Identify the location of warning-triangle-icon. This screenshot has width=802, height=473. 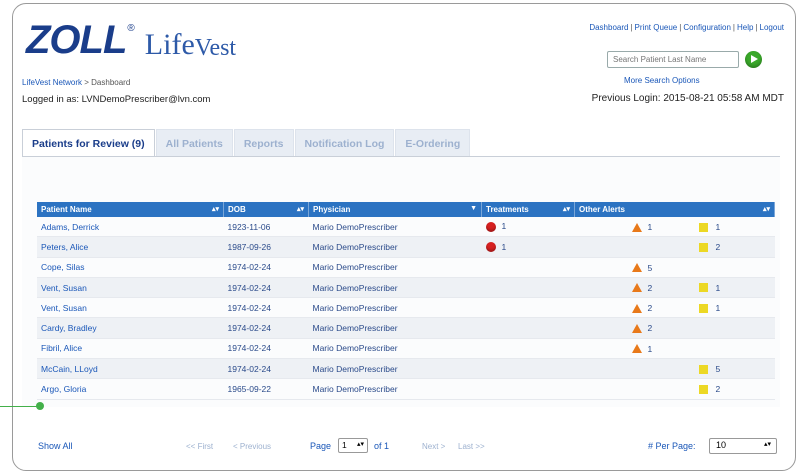
(636, 227).